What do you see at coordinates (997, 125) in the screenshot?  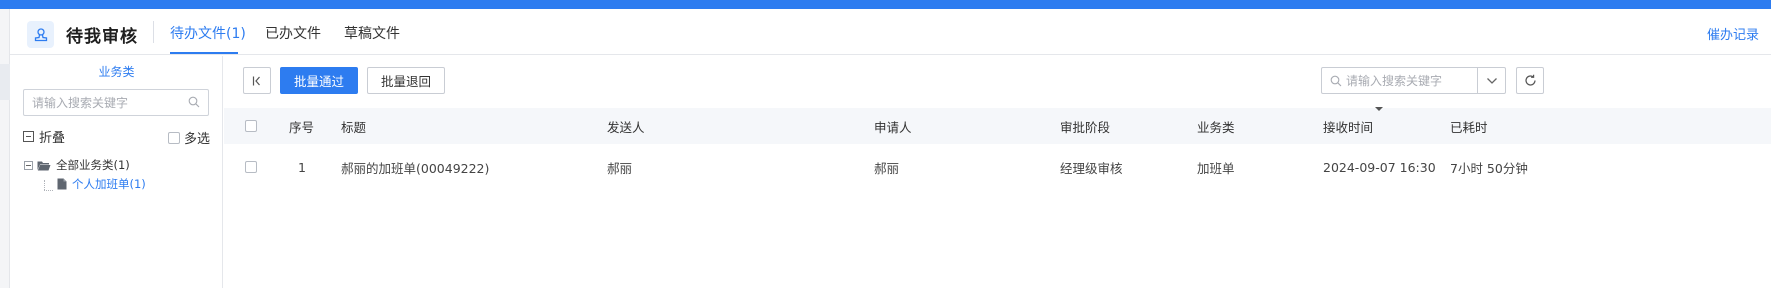 I see `table-header-row: 序号 标题 发送人 申请人 审批阶段 业务类 接收时间 已耗时` at bounding box center [997, 125].